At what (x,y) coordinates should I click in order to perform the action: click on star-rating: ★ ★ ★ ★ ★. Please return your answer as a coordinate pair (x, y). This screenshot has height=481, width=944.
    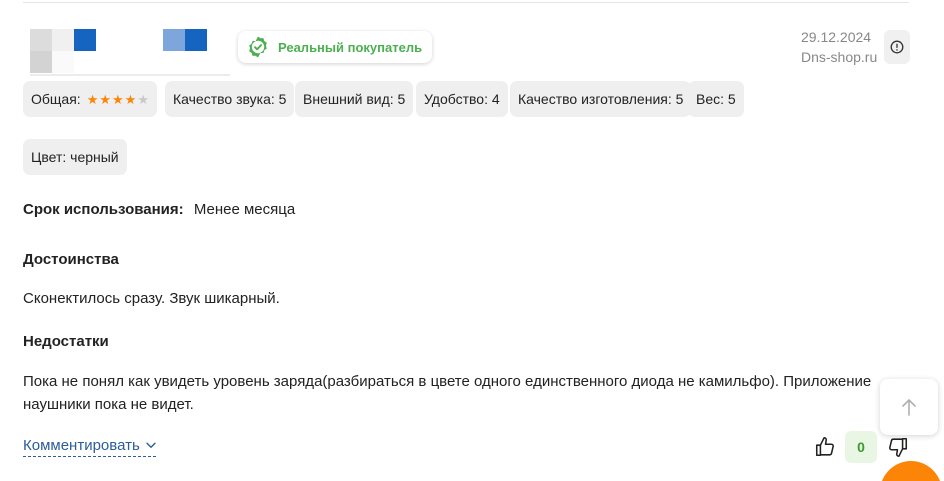
    Looking at the image, I should click on (118, 99).